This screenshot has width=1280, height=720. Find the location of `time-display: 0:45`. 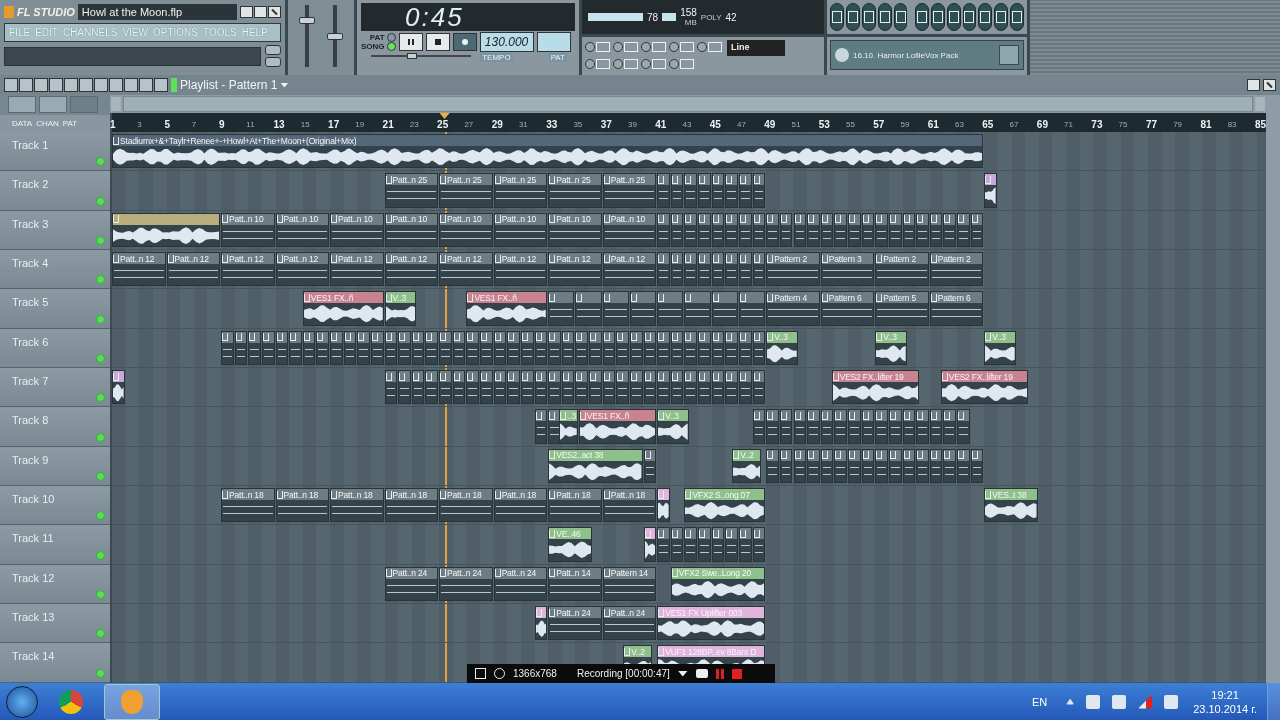

time-display: 0:45 is located at coordinates (468, 17).